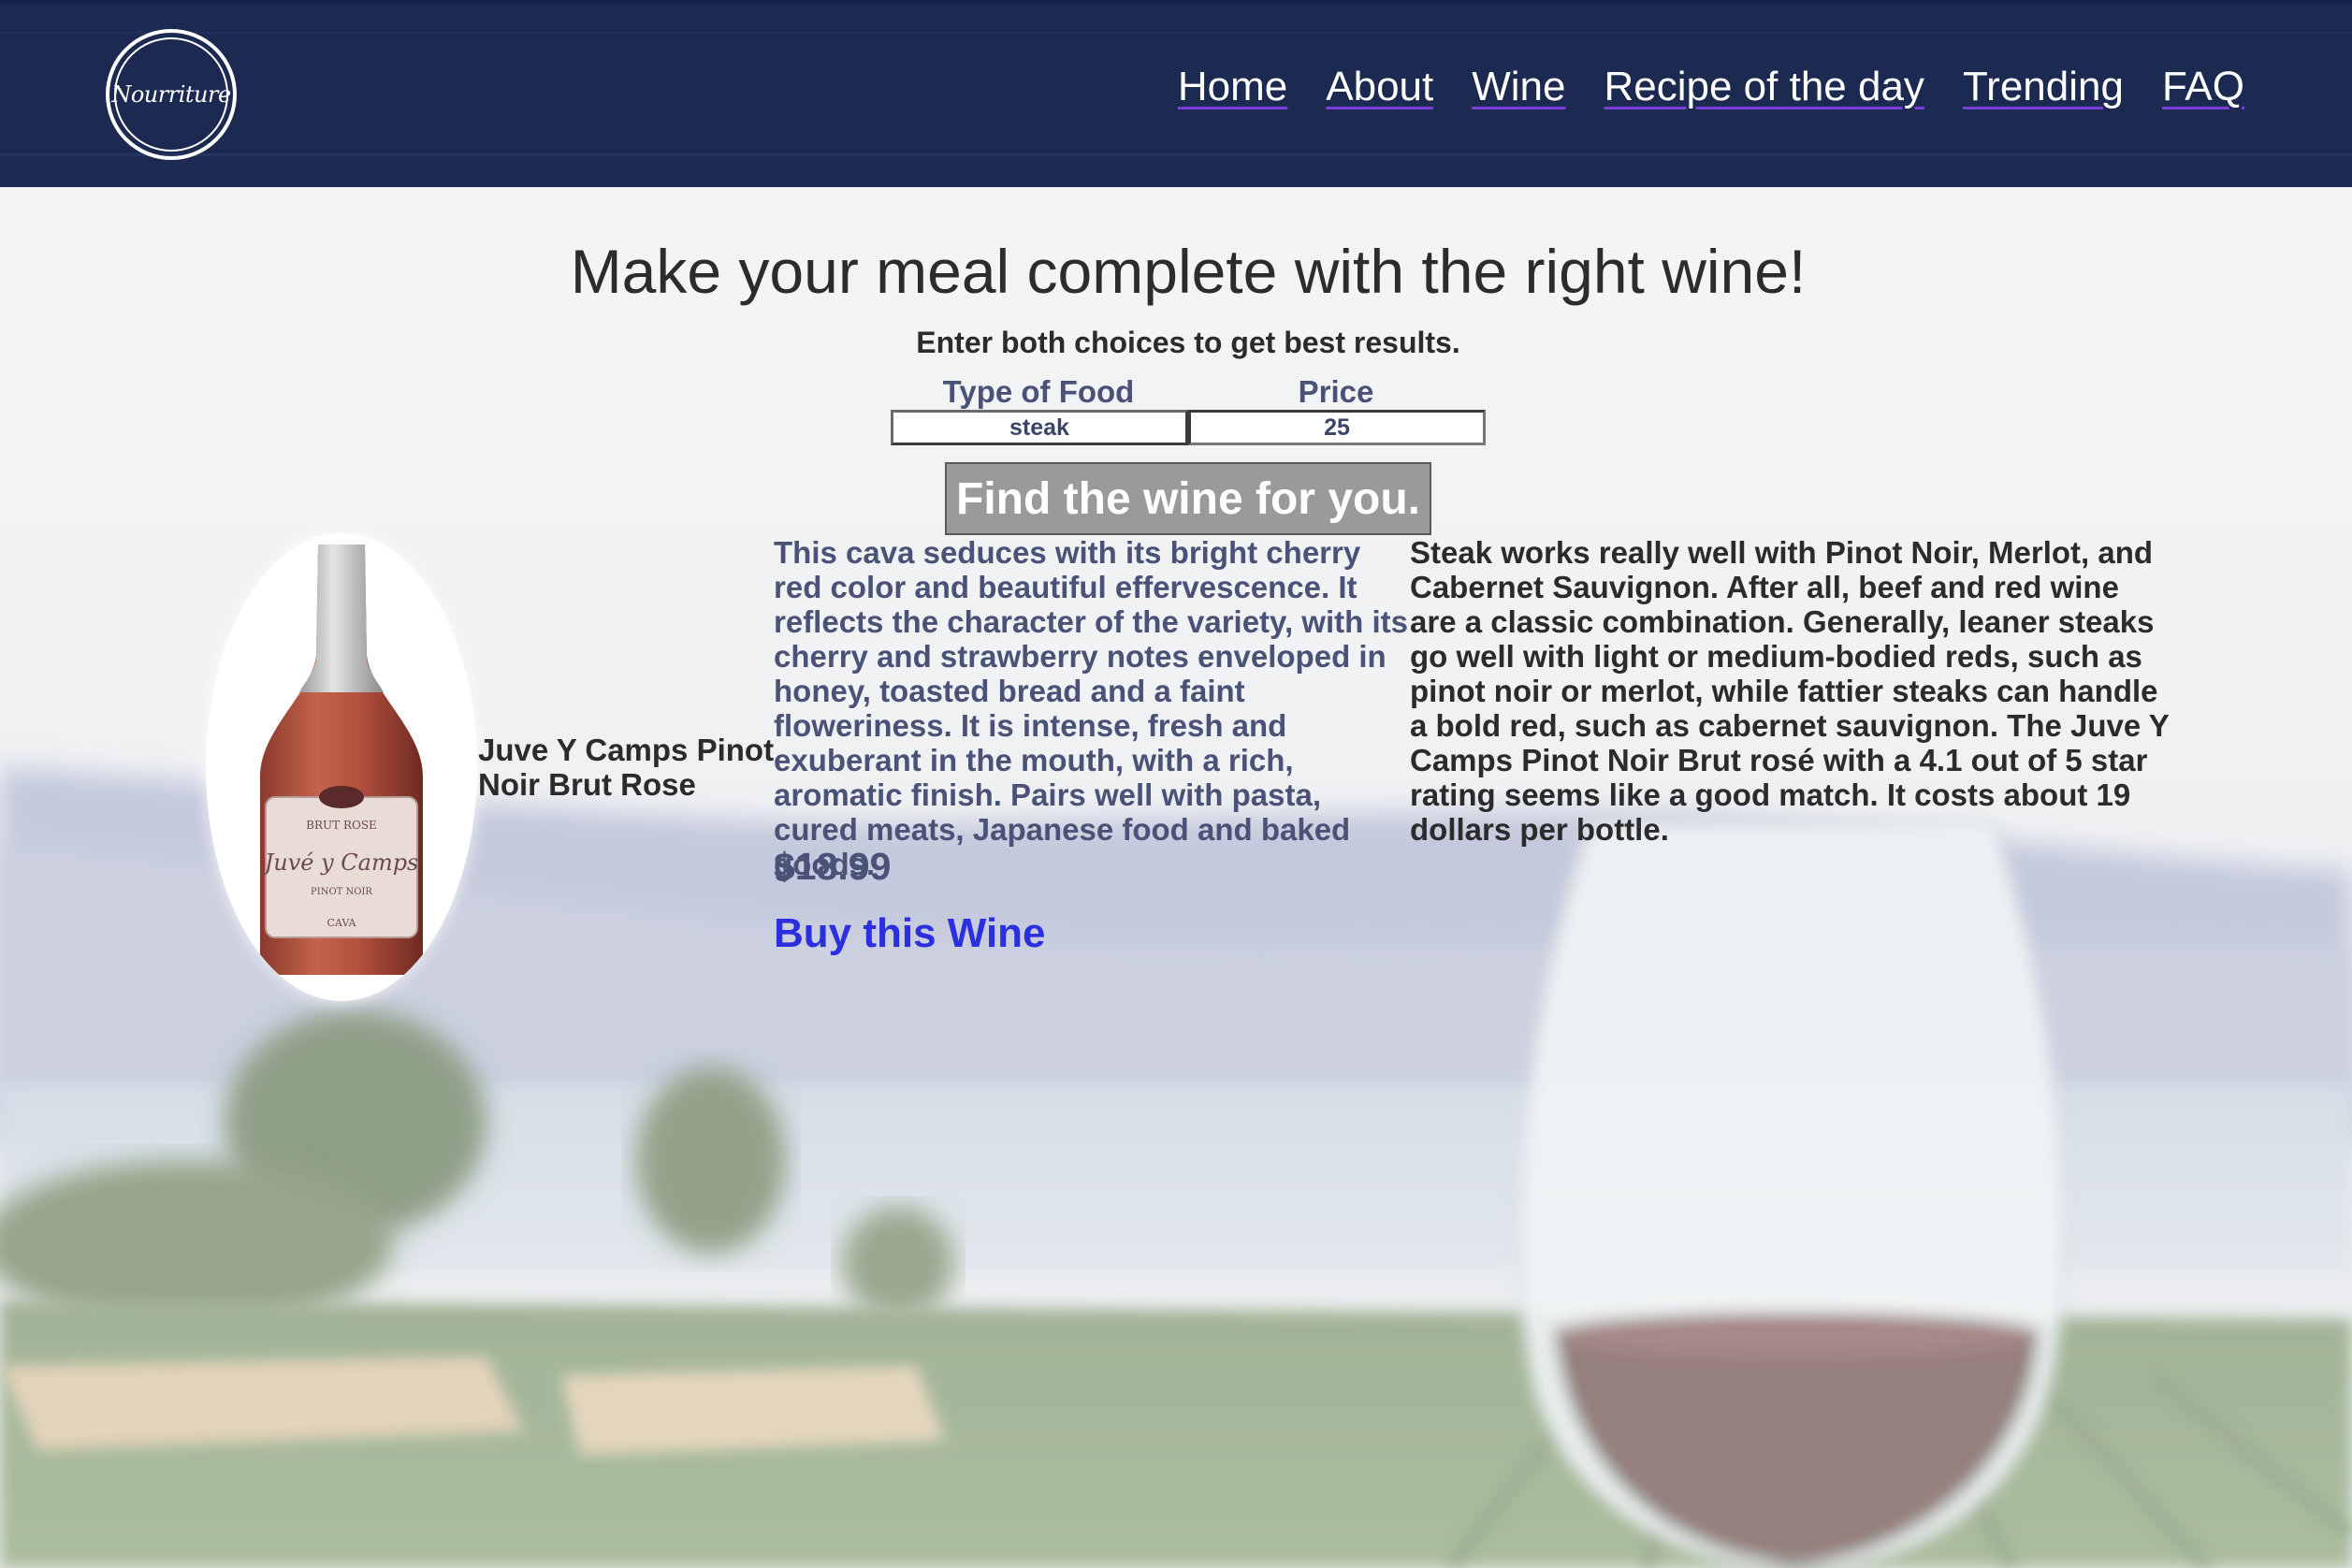 This screenshot has height=1568, width=2352. What do you see at coordinates (1176, 33) in the screenshot?
I see `header-divider-top` at bounding box center [1176, 33].